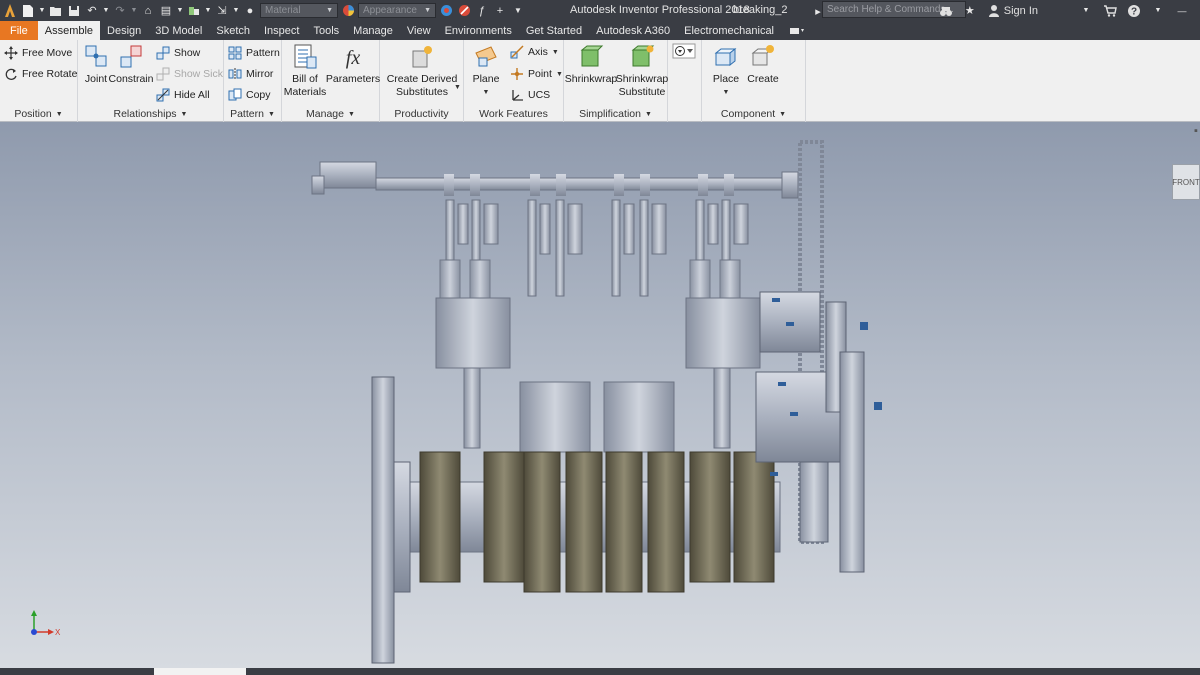 Image resolution: width=1200 pixels, height=675 pixels. What do you see at coordinates (464, 11) in the screenshot?
I see `clear-icon` at bounding box center [464, 11].